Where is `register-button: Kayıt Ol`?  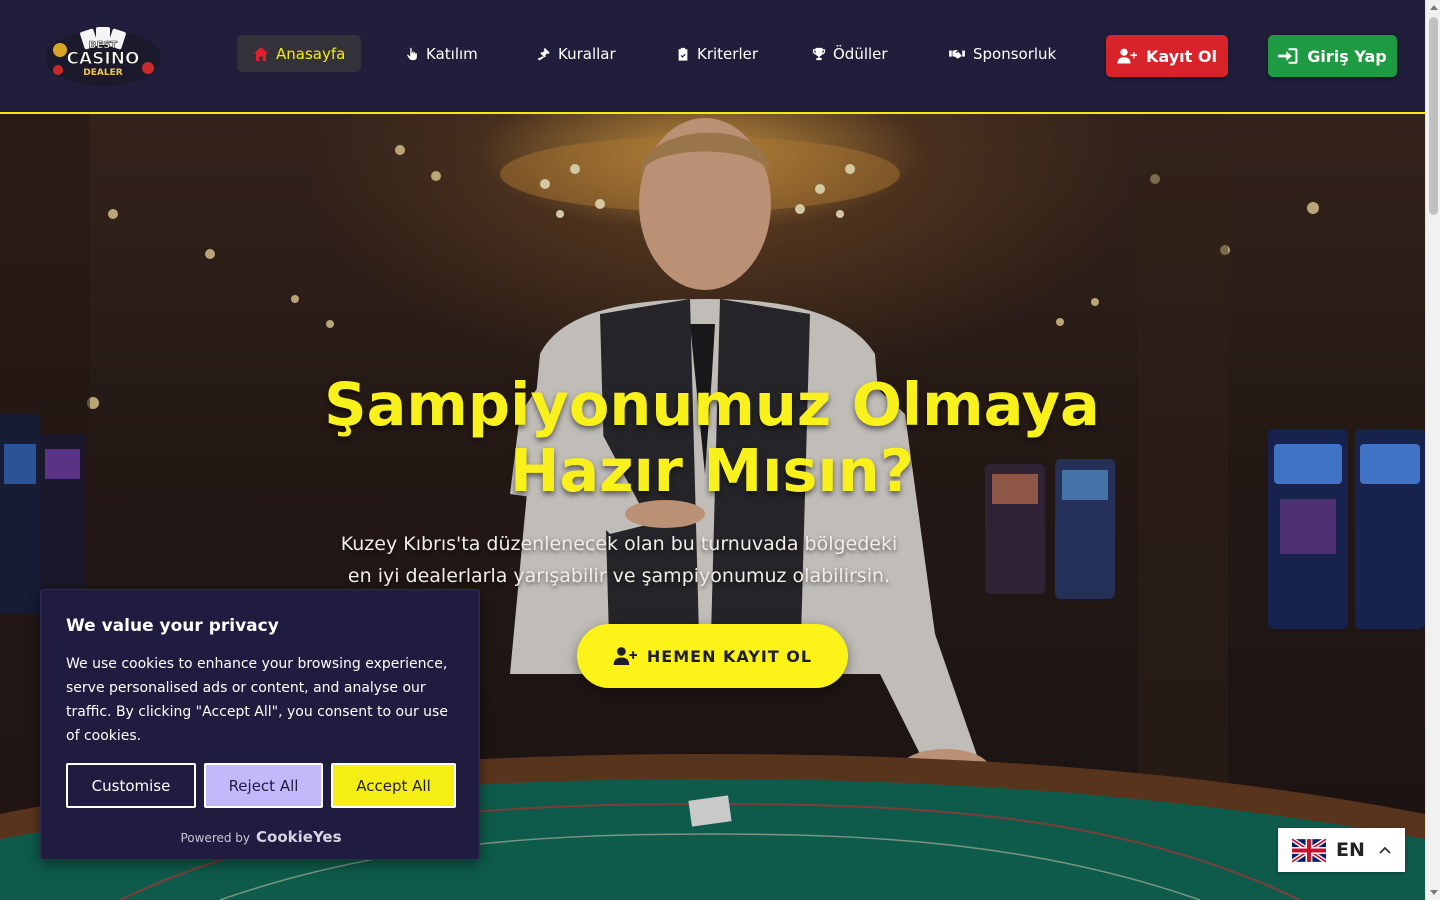
register-button: Kayıt Ol is located at coordinates (1167, 56).